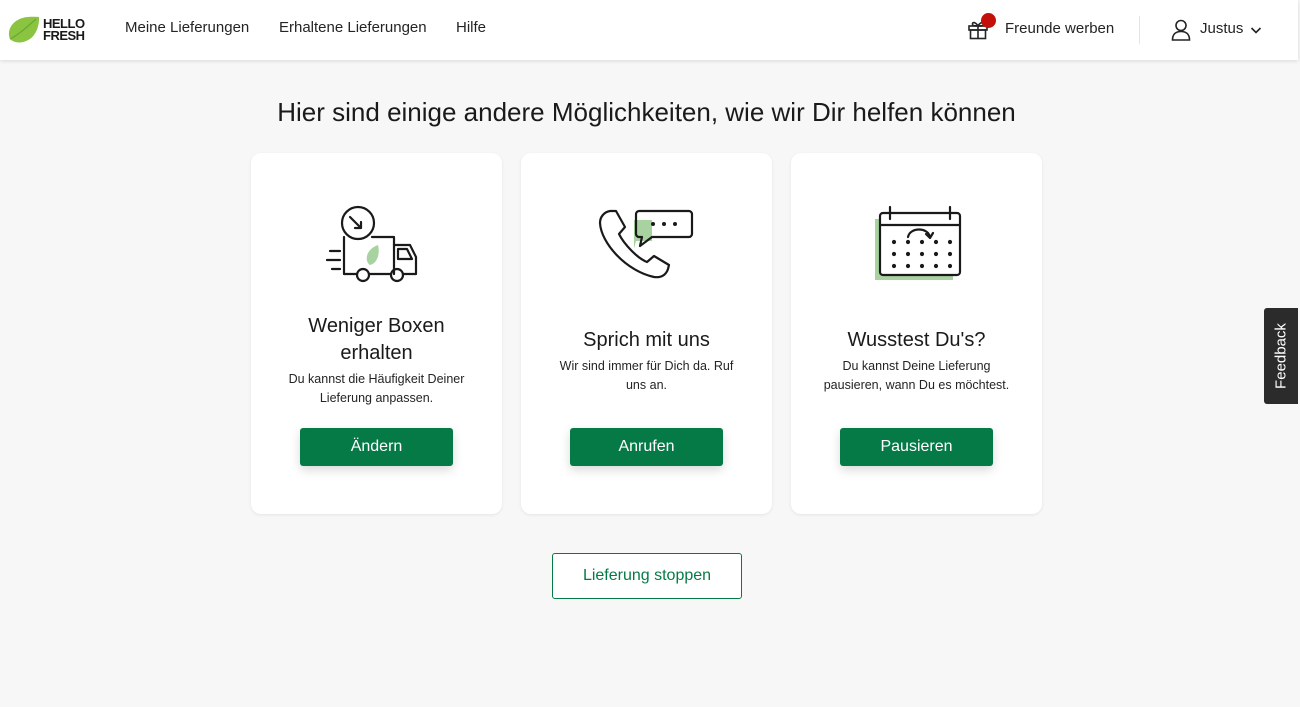 Image resolution: width=1300 pixels, height=707 pixels. I want to click on pausieren-button: Pausieren, so click(916, 447).